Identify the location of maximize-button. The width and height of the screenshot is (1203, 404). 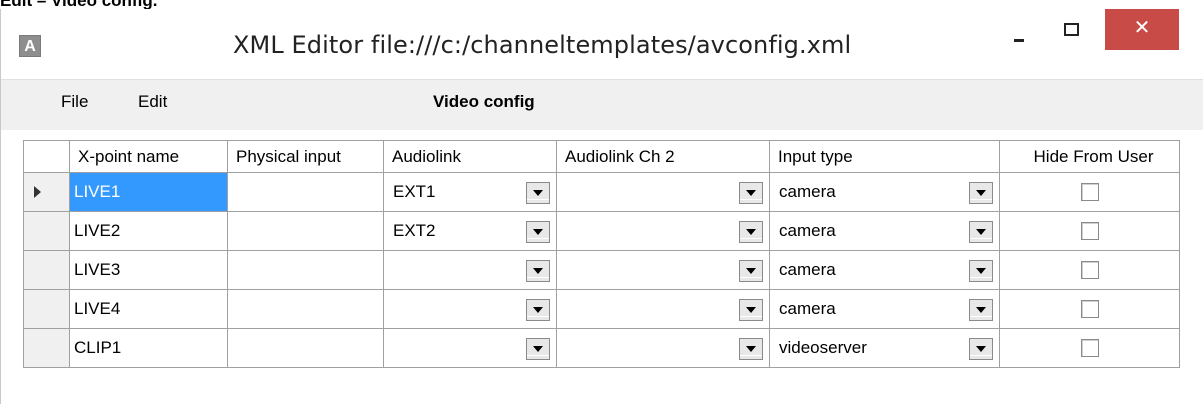
(1071, 29).